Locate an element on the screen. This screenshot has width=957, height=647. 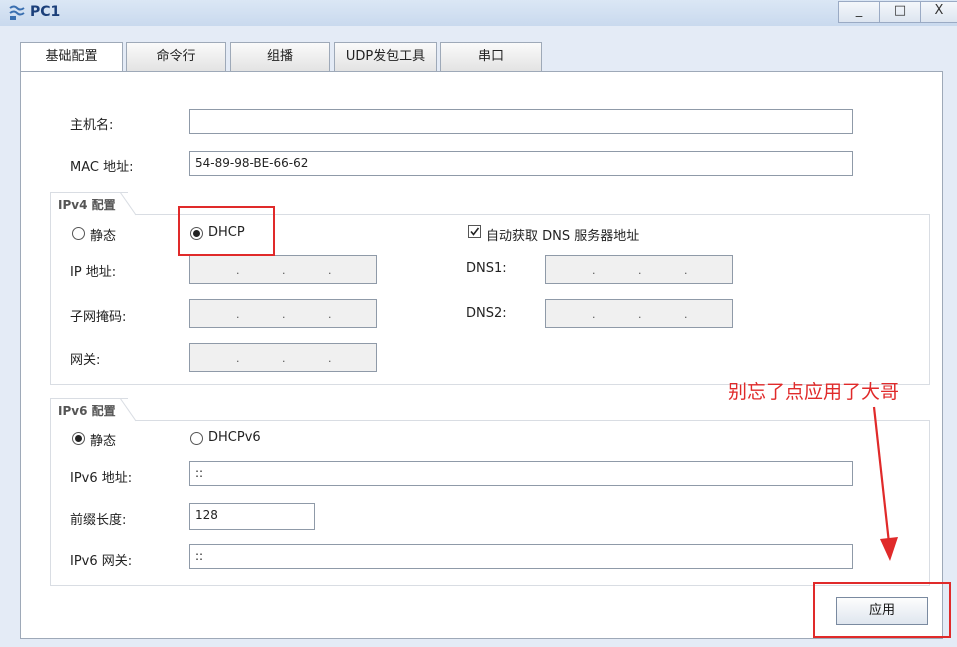
tab-udp-tool: UDP发包工具 is located at coordinates (385, 56).